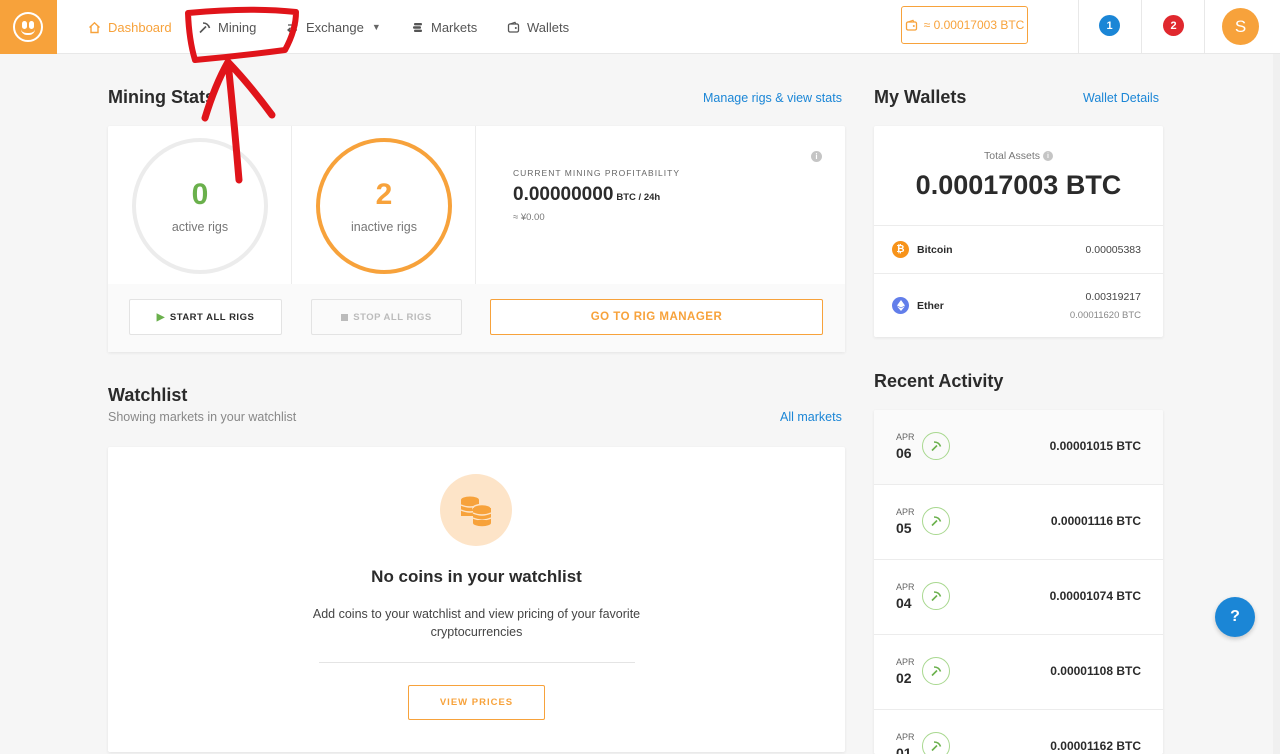 The height and width of the screenshot is (754, 1280). Describe the element at coordinates (904, 603) in the screenshot. I see `activity-day: 04` at that location.